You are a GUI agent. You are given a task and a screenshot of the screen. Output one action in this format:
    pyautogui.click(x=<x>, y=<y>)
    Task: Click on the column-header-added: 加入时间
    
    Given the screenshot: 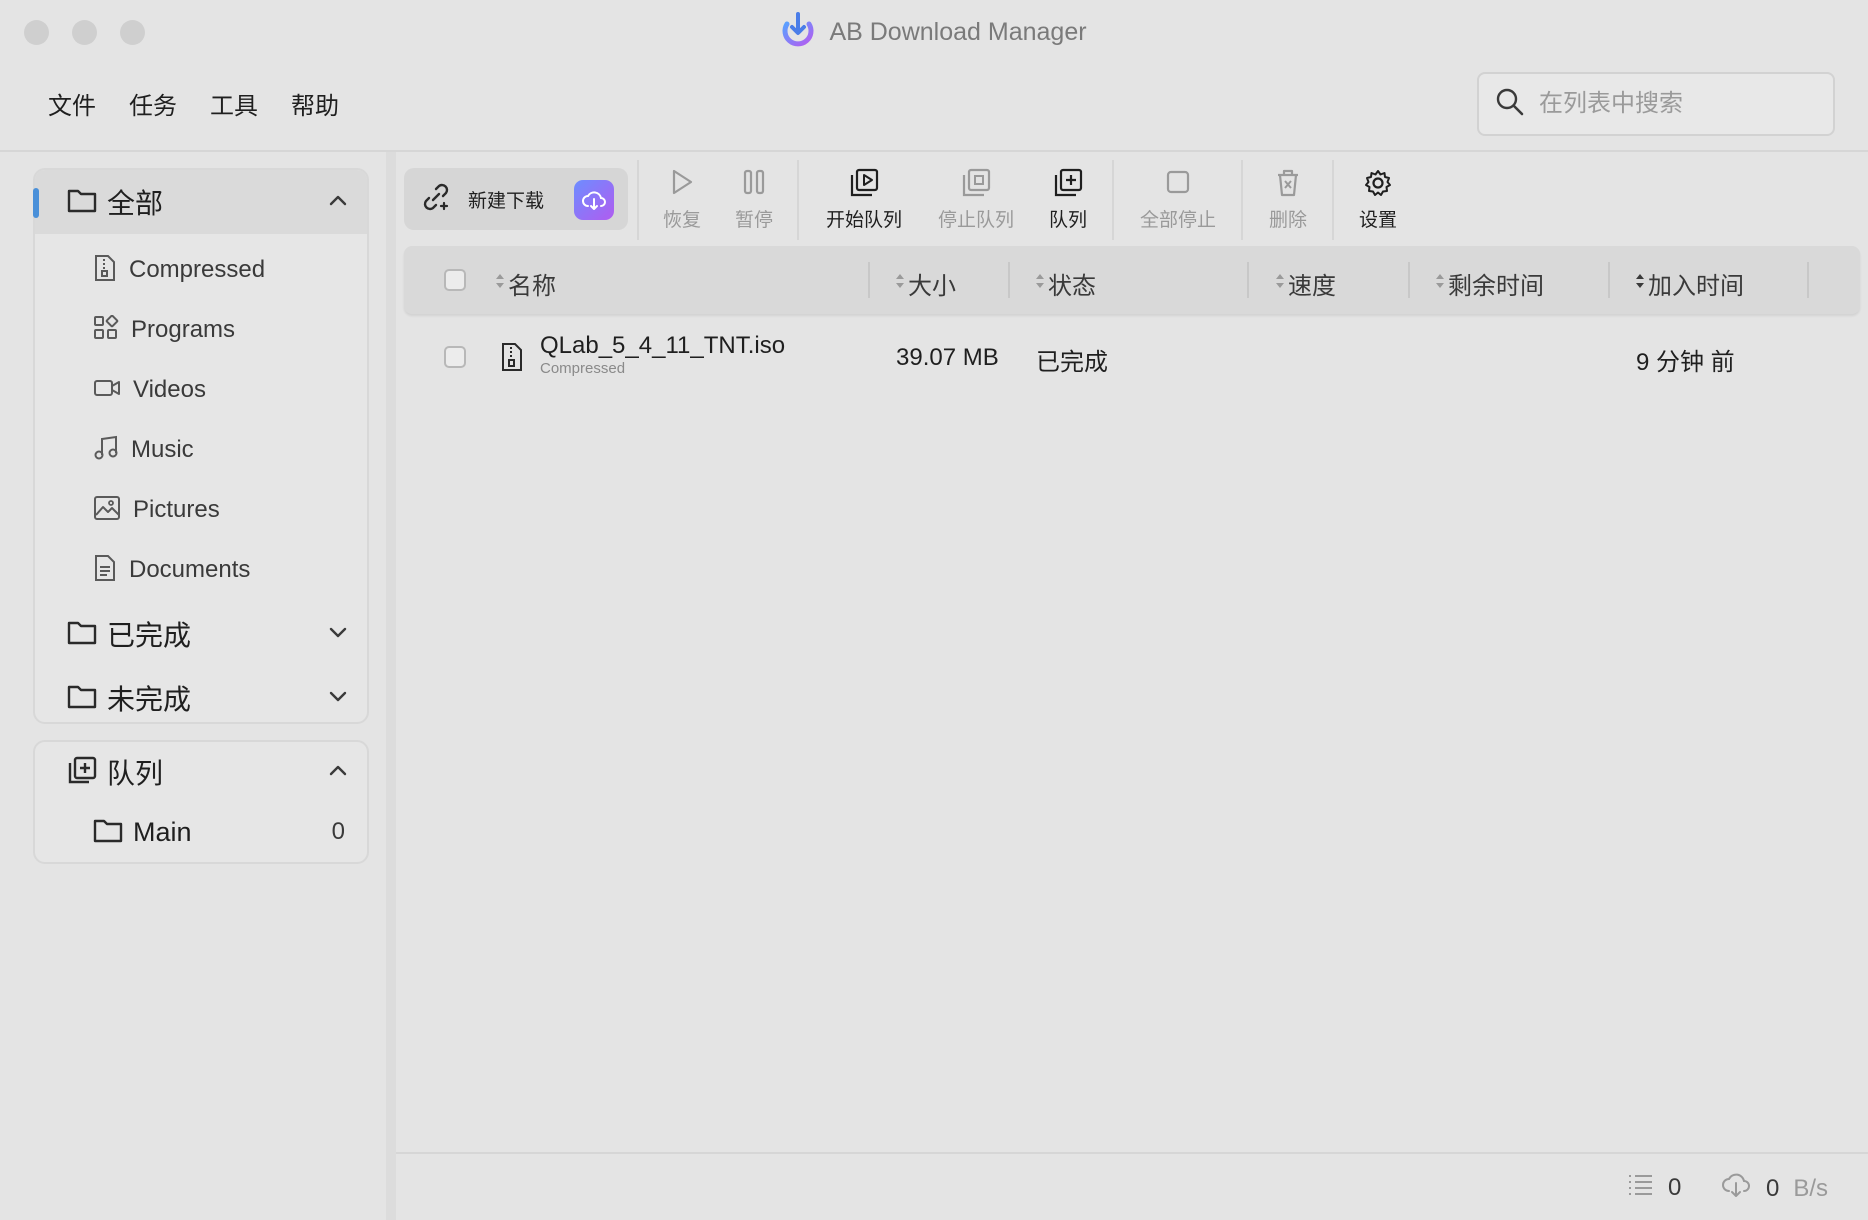 What is the action you would take?
    pyautogui.click(x=1689, y=283)
    